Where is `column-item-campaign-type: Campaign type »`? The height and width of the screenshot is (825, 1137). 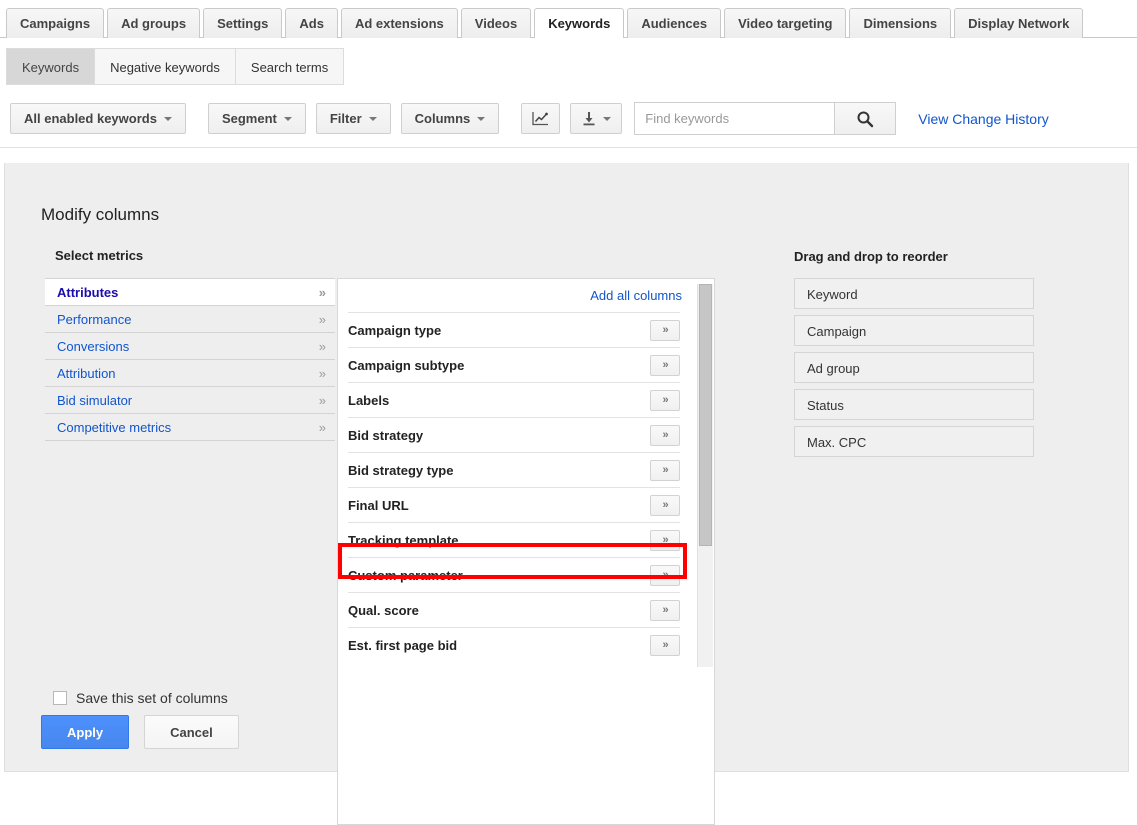 column-item-campaign-type: Campaign type » is located at coordinates (514, 329).